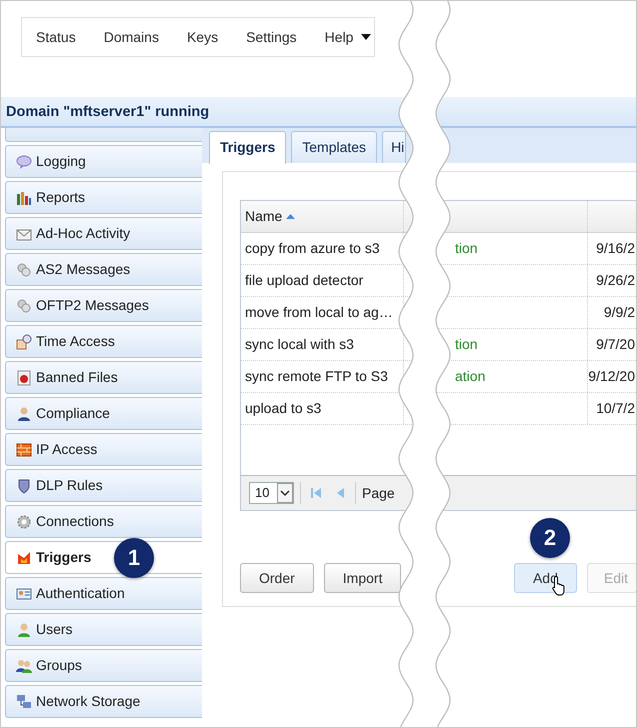 The height and width of the screenshot is (728, 637). What do you see at coordinates (271, 493) in the screenshot?
I see `page-size-select: 10` at bounding box center [271, 493].